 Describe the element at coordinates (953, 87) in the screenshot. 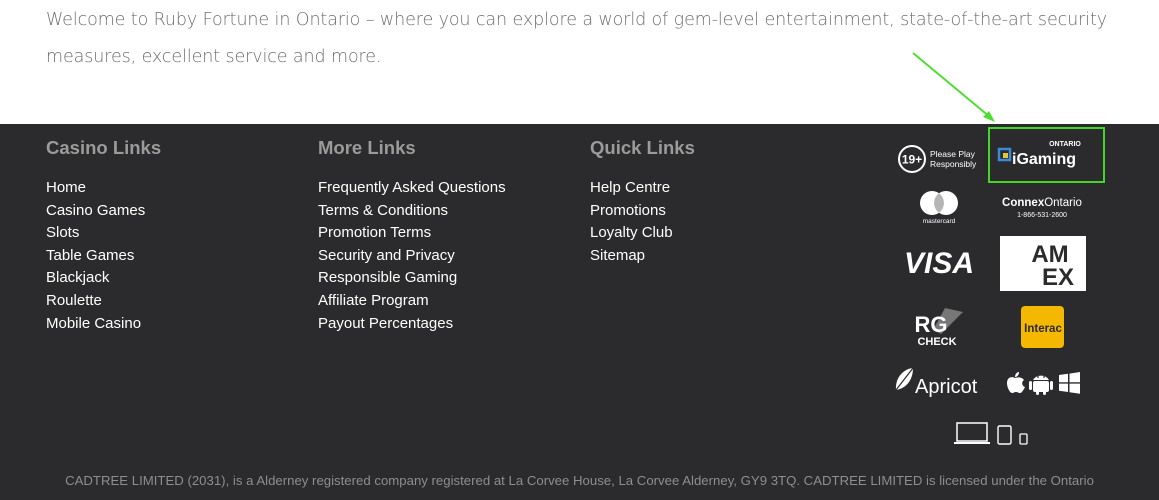

I see `annotation-arrow-icon` at that location.